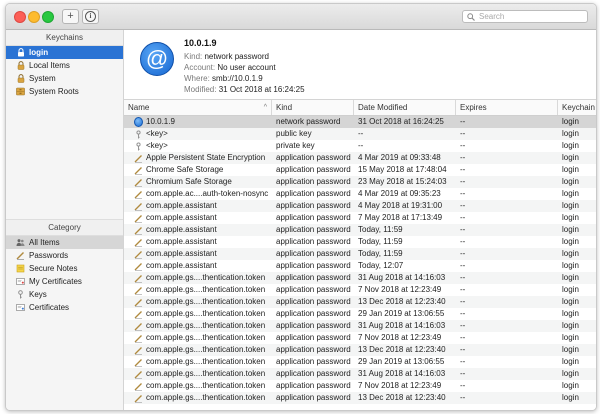  Describe the element at coordinates (261, 89) in the screenshot. I see `detail-modified-value: 31 Oct 2018 at 16:24:25` at that location.